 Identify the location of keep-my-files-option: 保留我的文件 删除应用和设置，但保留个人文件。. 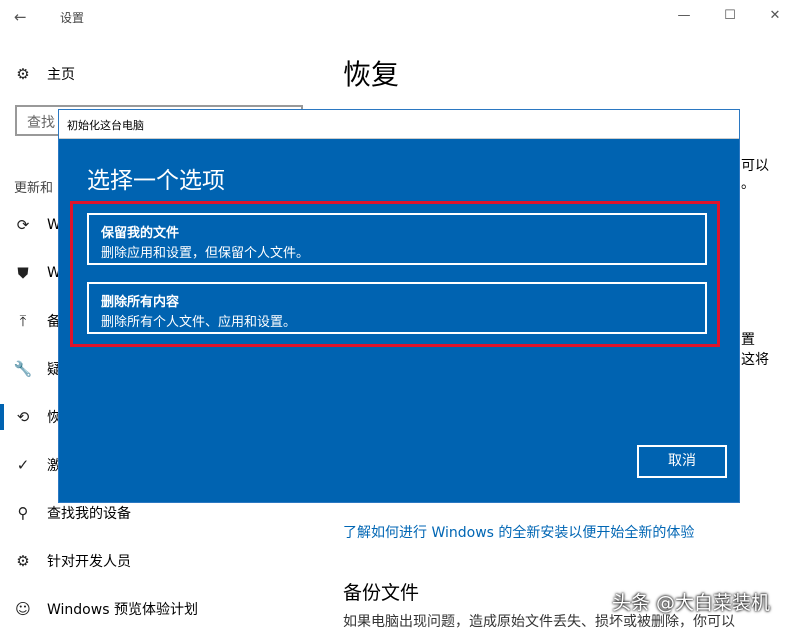
(397, 239).